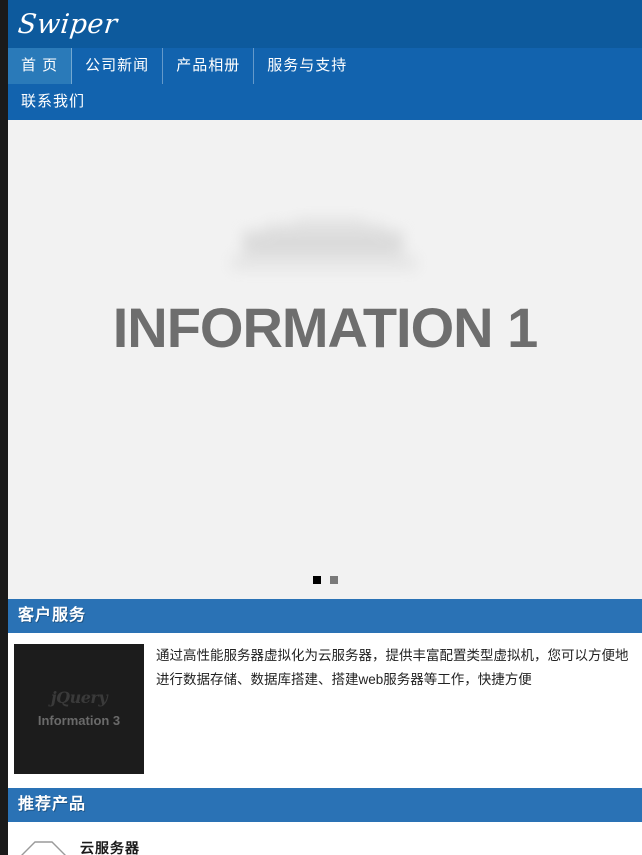 The width and height of the screenshot is (642, 855). I want to click on slide-title: INFORMATION 1, so click(325, 327).